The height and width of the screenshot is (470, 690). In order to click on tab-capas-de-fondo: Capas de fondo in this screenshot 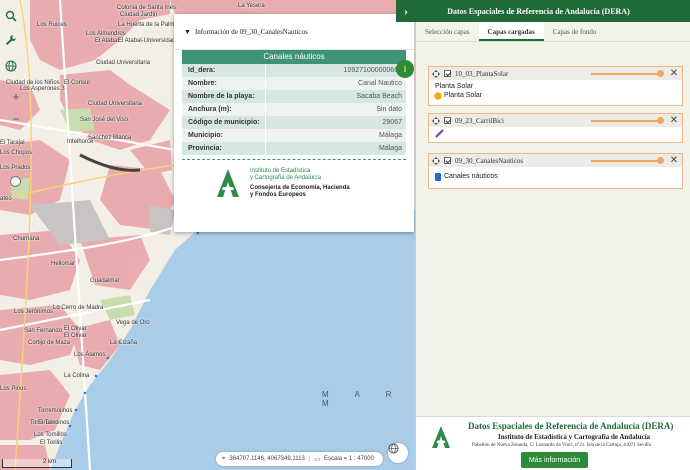, I will do `click(575, 31)`.